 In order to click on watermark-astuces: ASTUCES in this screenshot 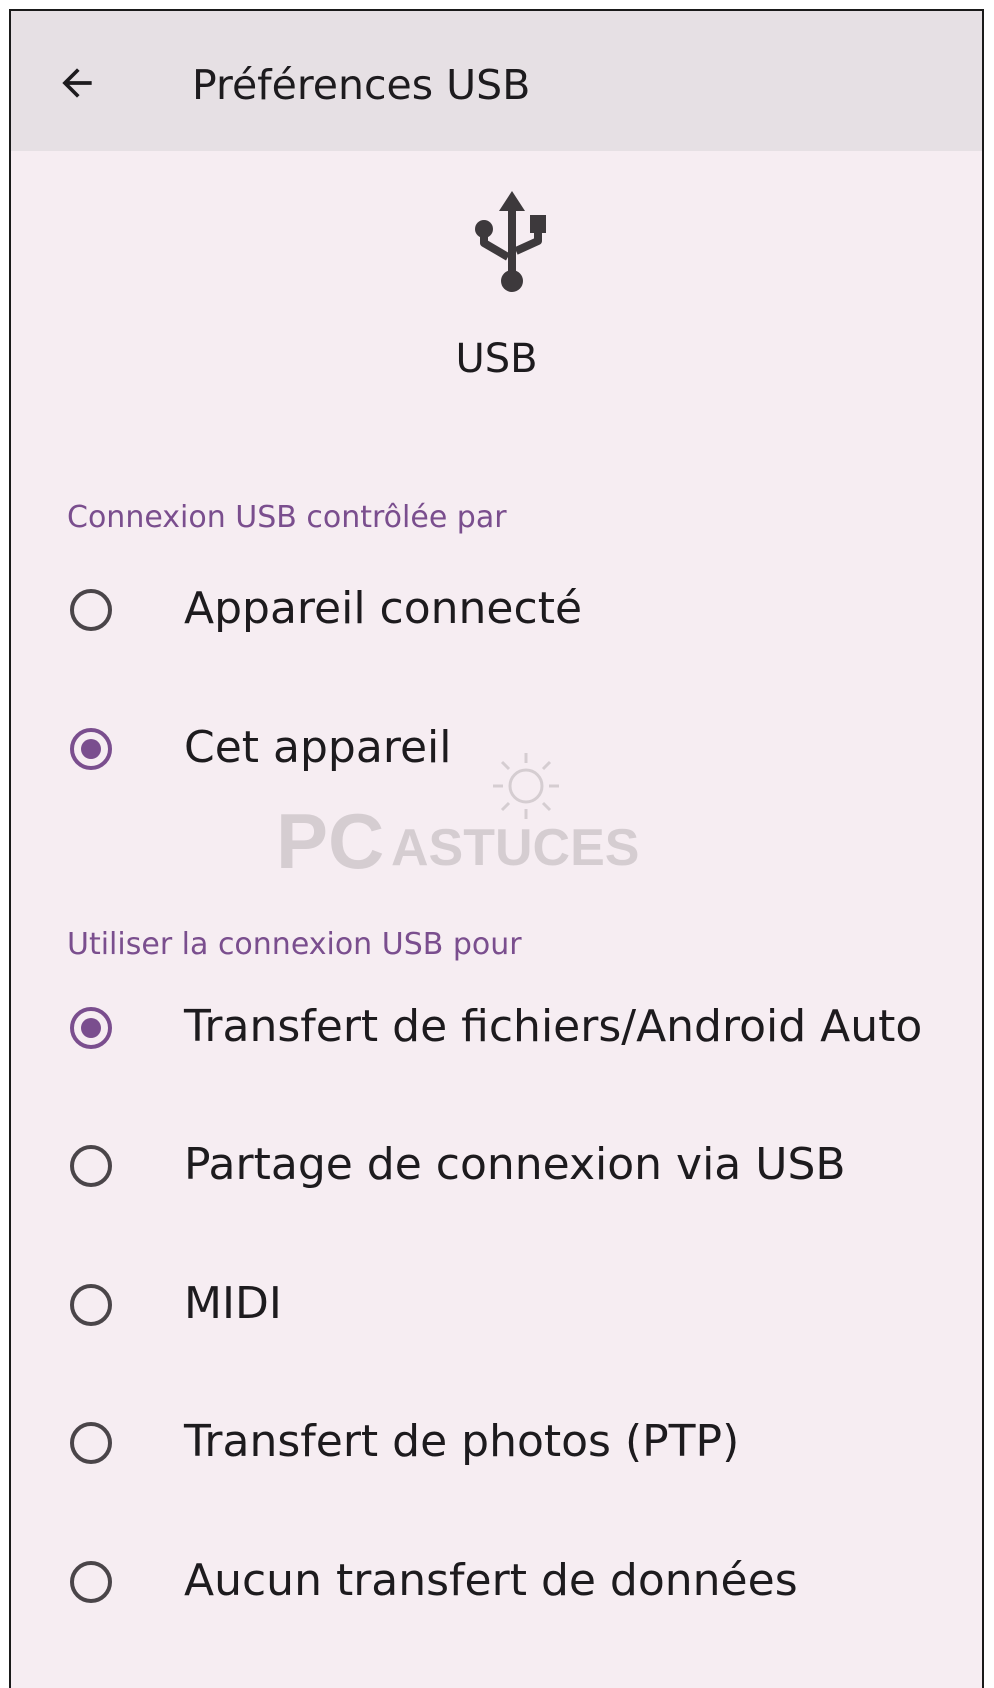, I will do `click(515, 848)`.